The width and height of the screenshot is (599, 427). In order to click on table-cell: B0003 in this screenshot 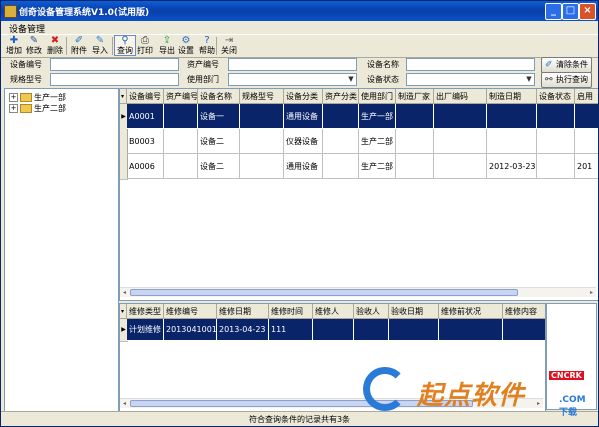, I will do `click(145, 141)`.